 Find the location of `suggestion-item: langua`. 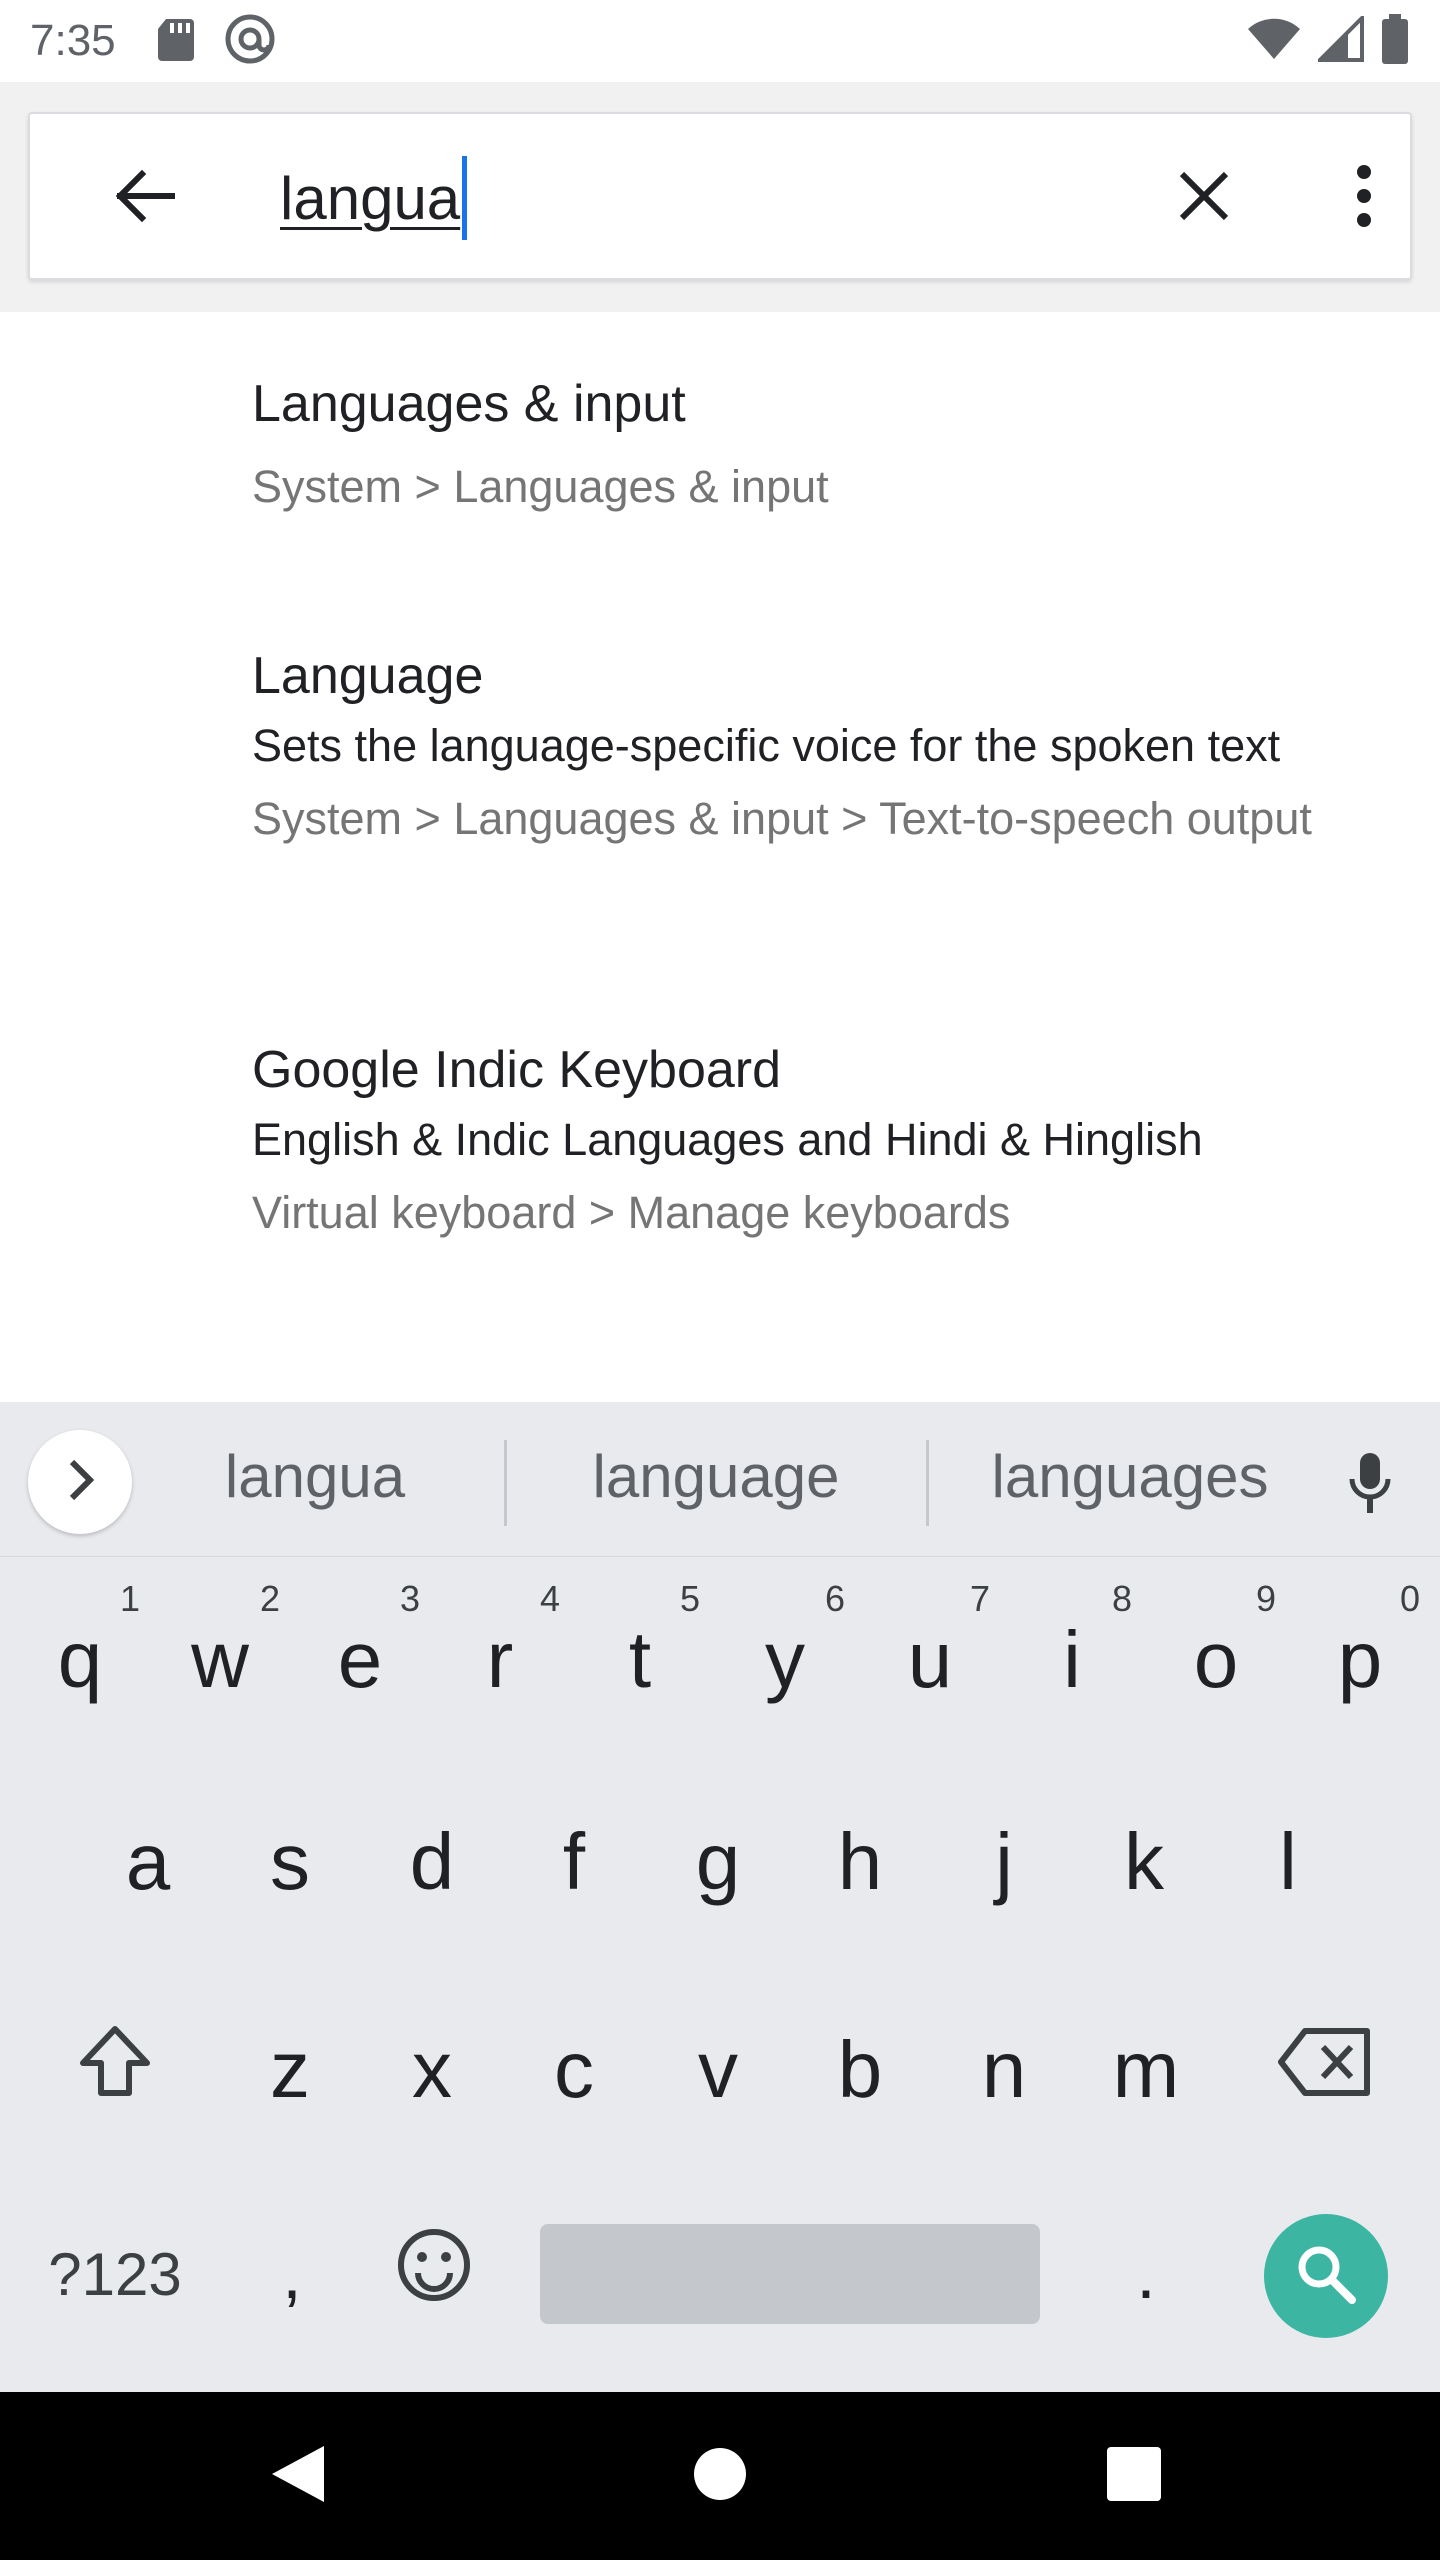

suggestion-item: langua is located at coordinates (315, 1476).